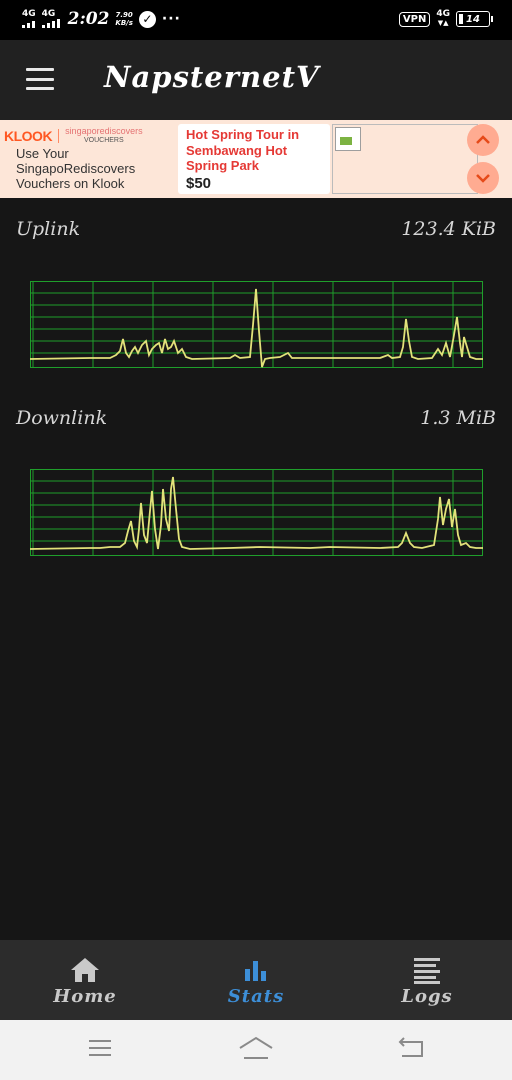 This screenshot has width=512, height=1080. Describe the element at coordinates (103, 140) in the screenshot. I see `partner-sub: VOUCHERS` at that location.